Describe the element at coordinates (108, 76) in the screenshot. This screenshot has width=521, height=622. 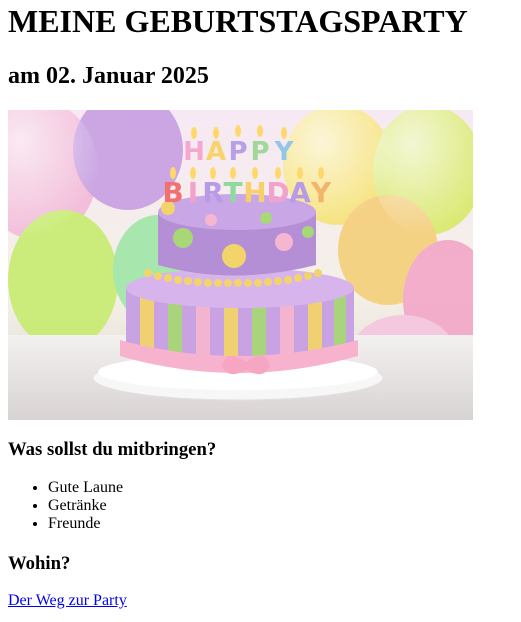
I see `party-date: am 02. Januar 2025` at that location.